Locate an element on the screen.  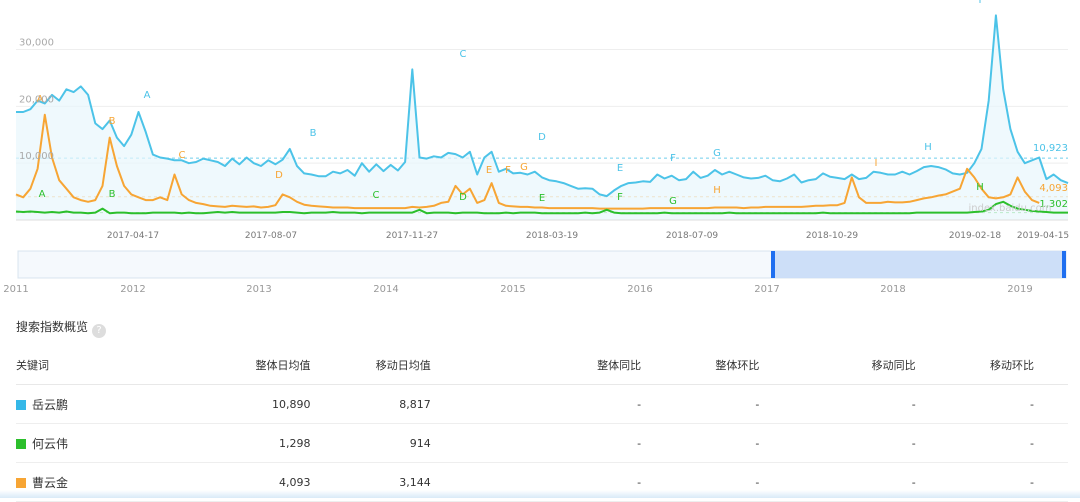
event-label-green: D is located at coordinates (463, 197).